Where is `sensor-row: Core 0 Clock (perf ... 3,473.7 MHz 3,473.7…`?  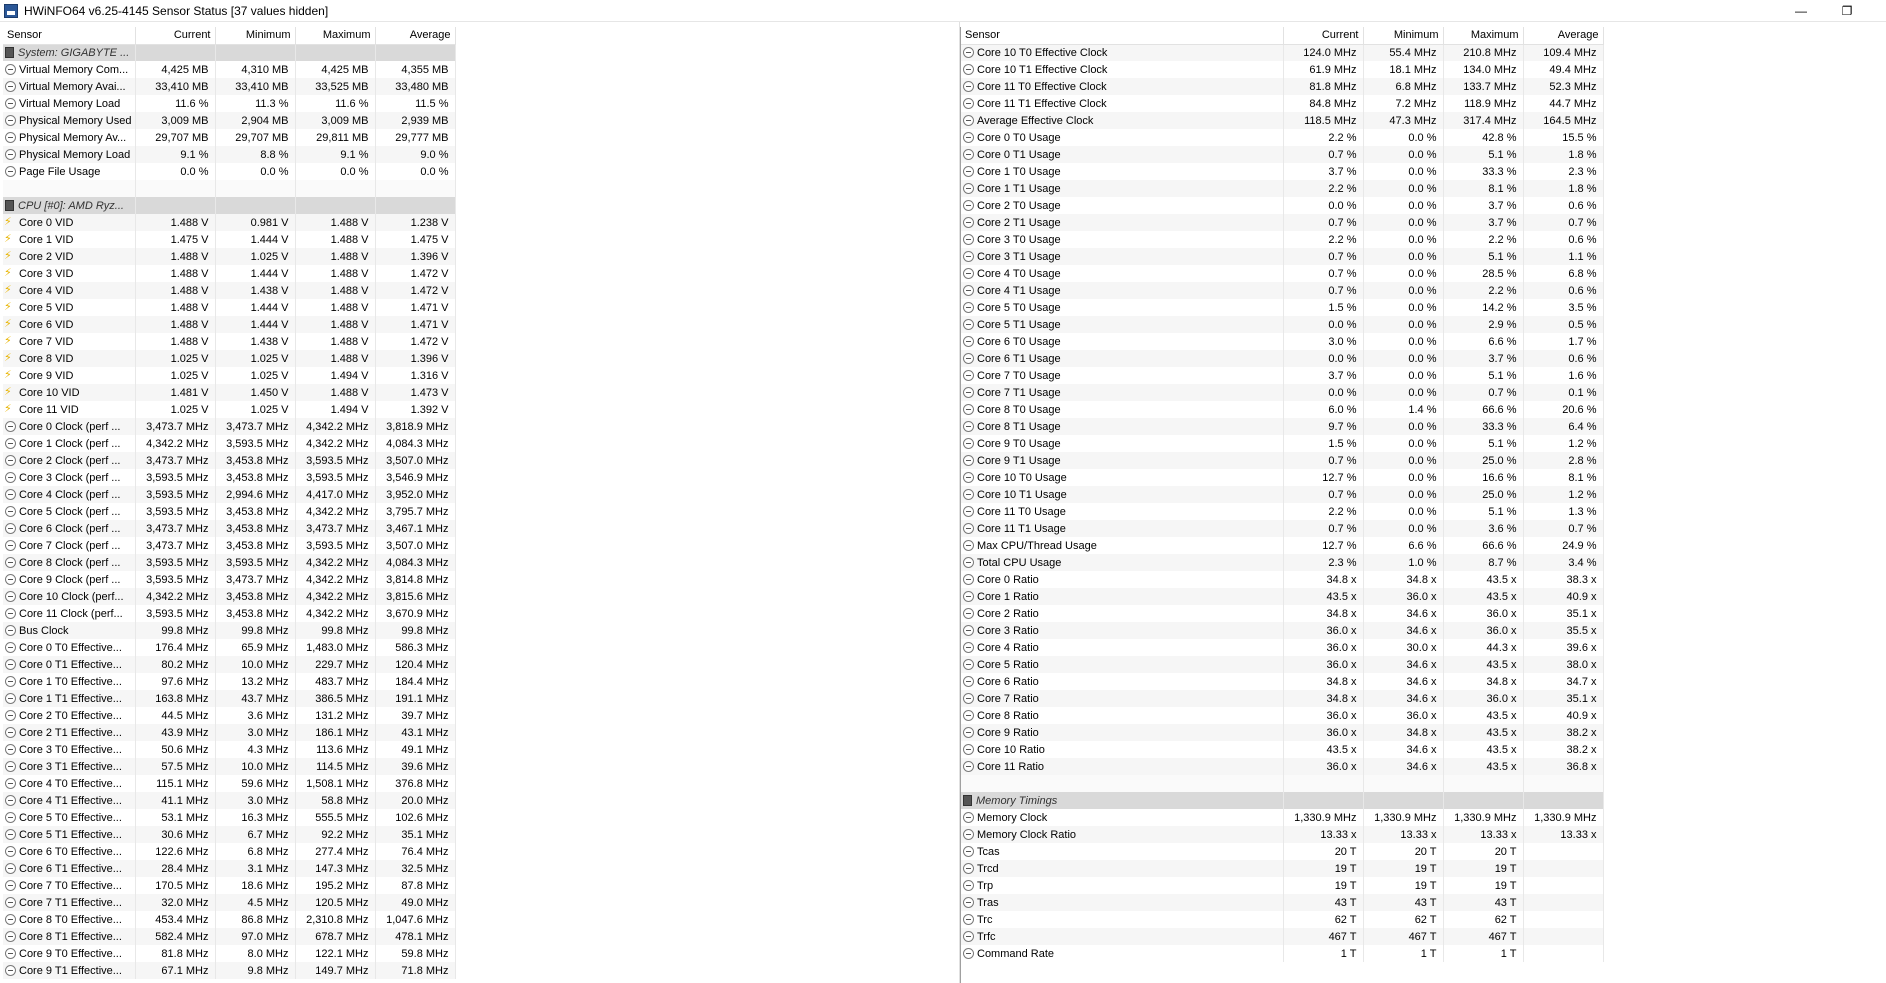
sensor-row: Core 0 Clock (perf ... 3,473.7 MHz 3,473.7… is located at coordinates (229, 426).